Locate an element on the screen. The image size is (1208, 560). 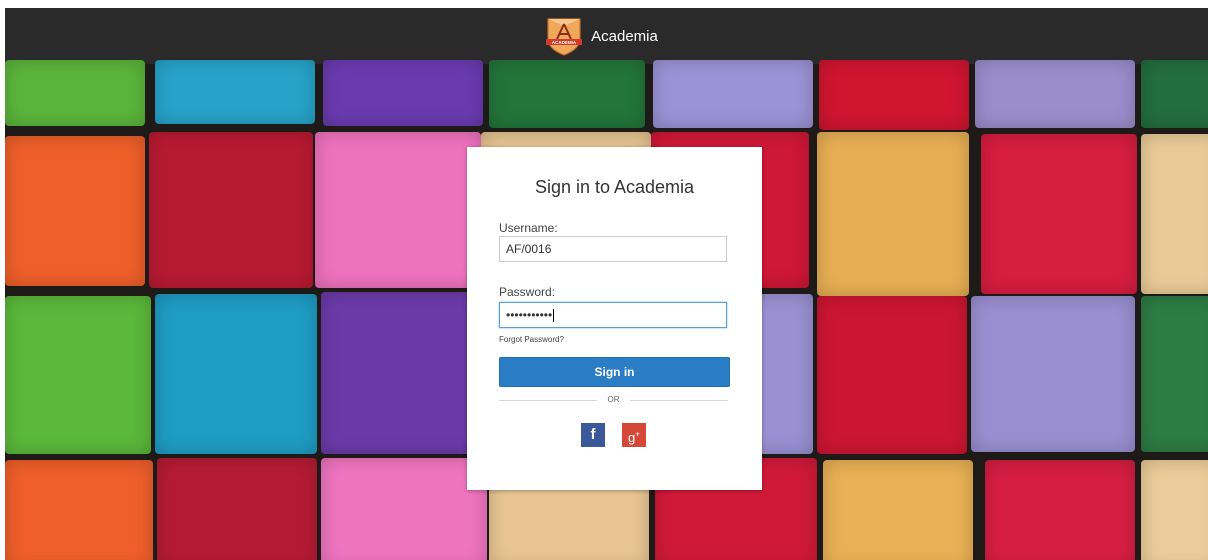
top-navbar: ACADEMIA Academia is located at coordinates (606, 36).